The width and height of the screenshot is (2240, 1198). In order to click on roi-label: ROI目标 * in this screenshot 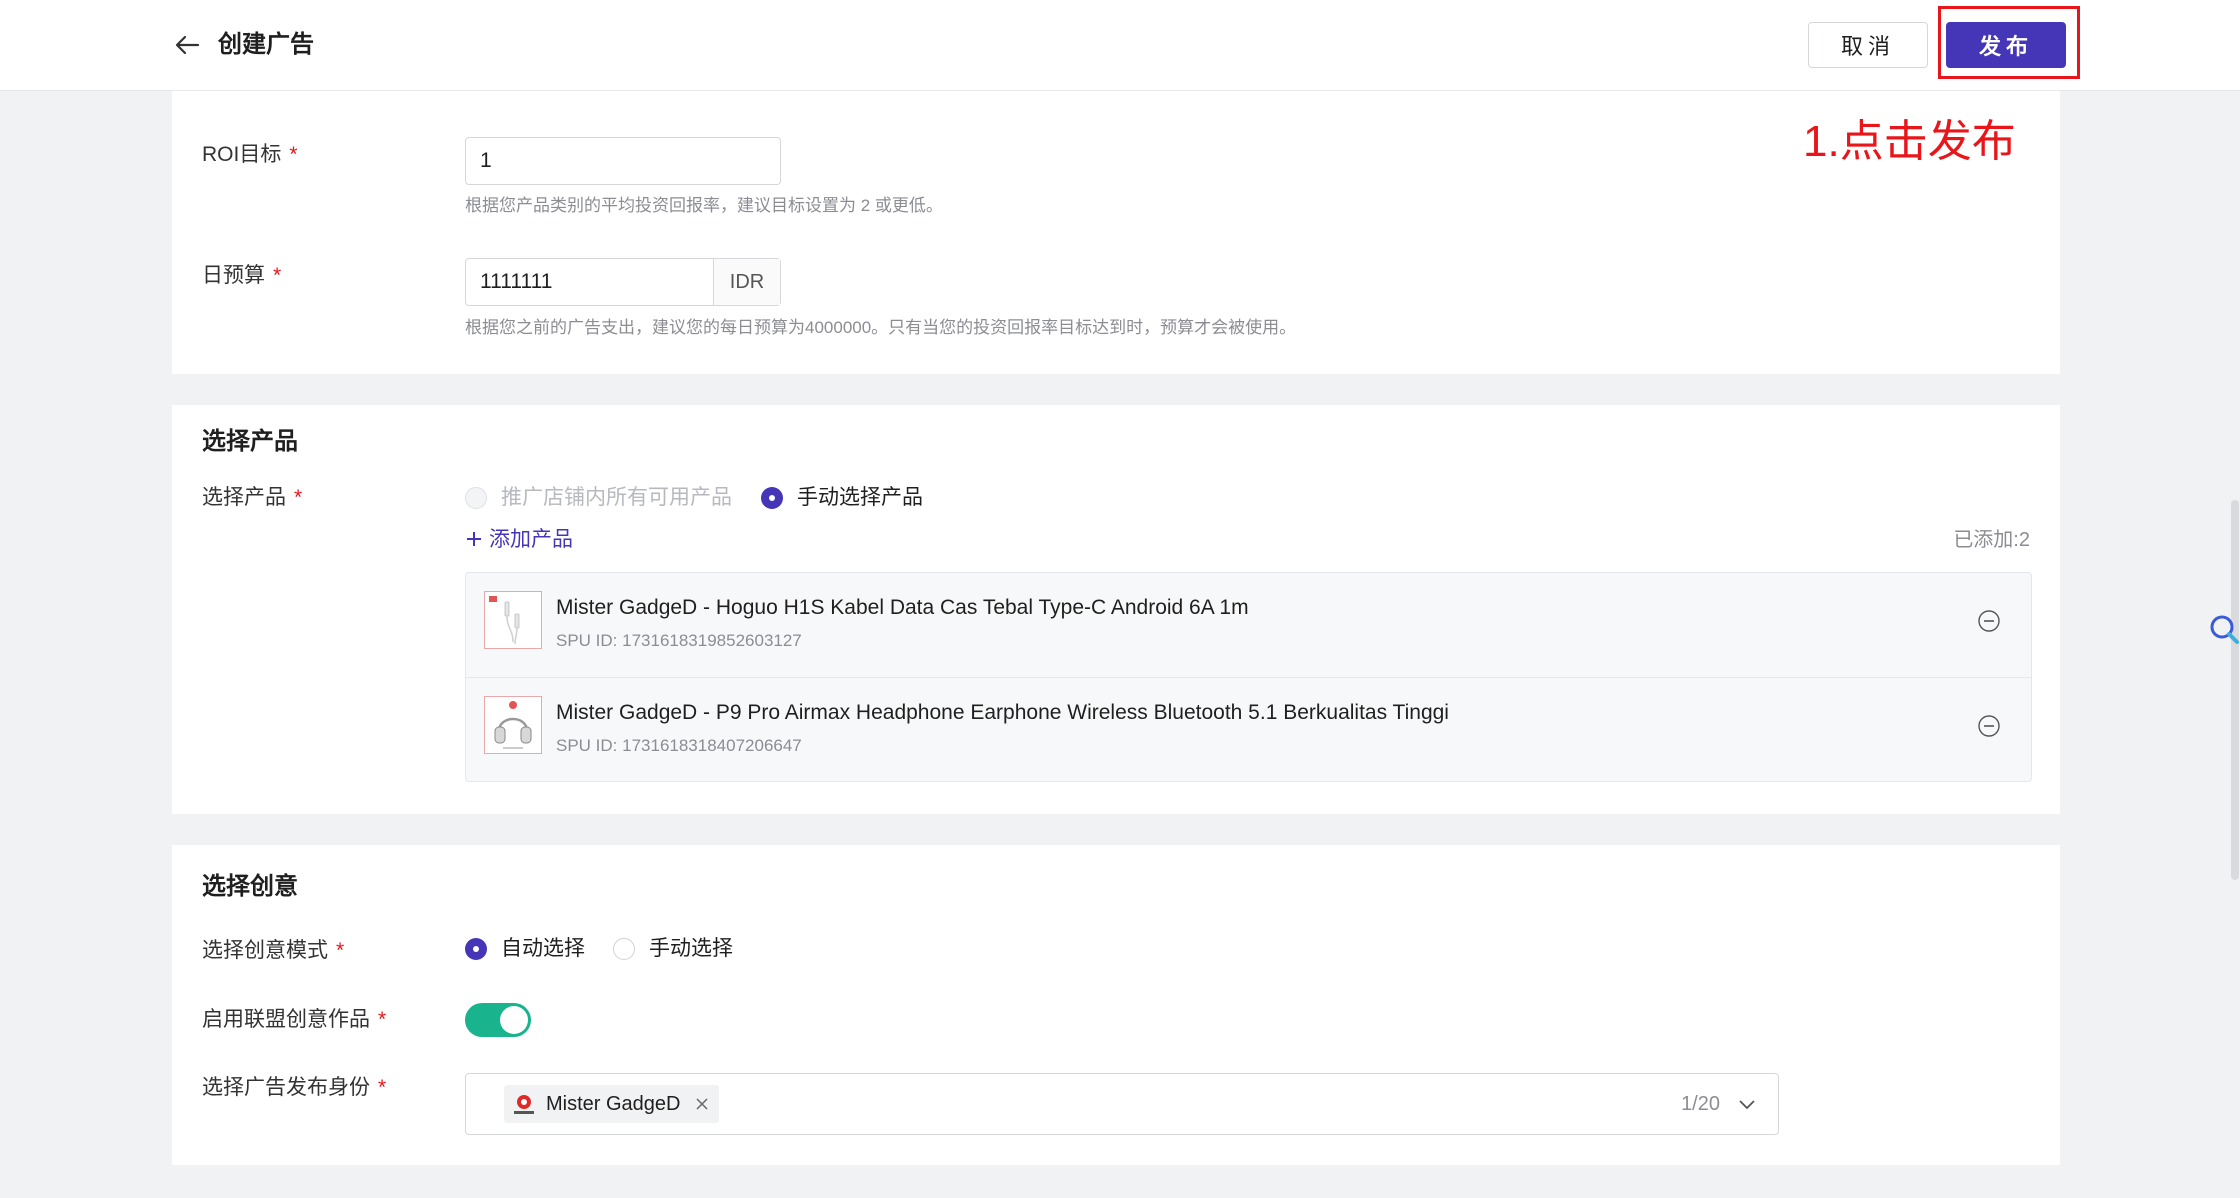, I will do `click(250, 154)`.